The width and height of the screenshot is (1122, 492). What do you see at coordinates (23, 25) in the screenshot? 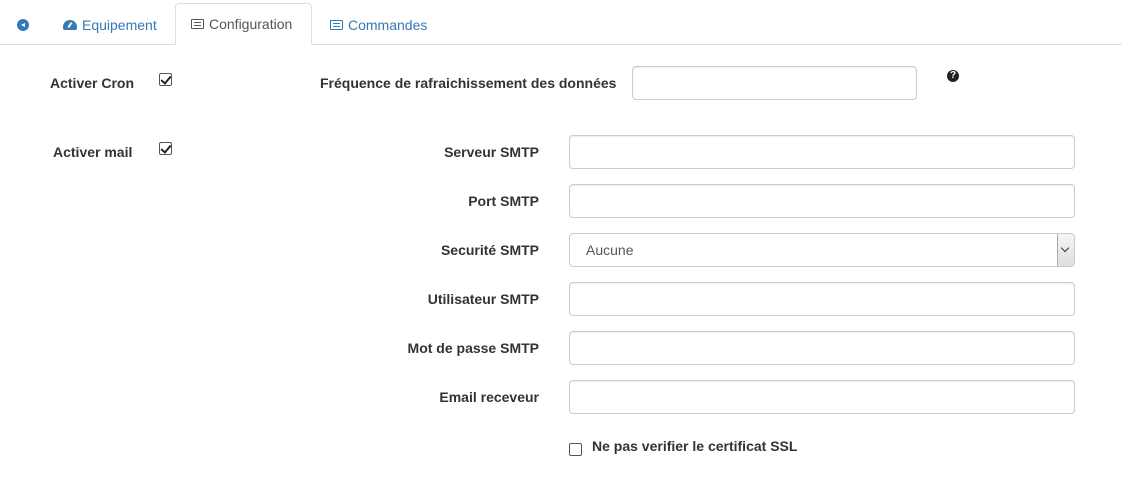
I see `back-arrow-icon` at bounding box center [23, 25].